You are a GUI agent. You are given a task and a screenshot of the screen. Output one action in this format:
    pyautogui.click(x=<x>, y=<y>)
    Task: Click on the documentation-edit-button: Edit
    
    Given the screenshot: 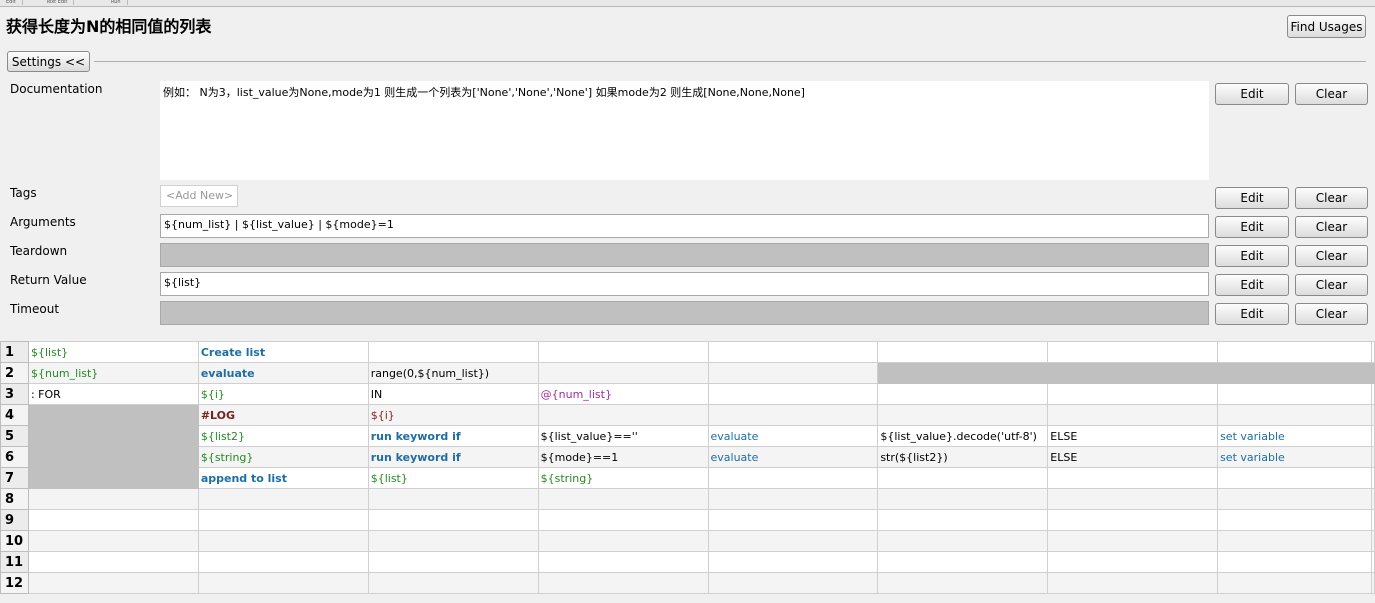 What is the action you would take?
    pyautogui.click(x=1252, y=94)
    